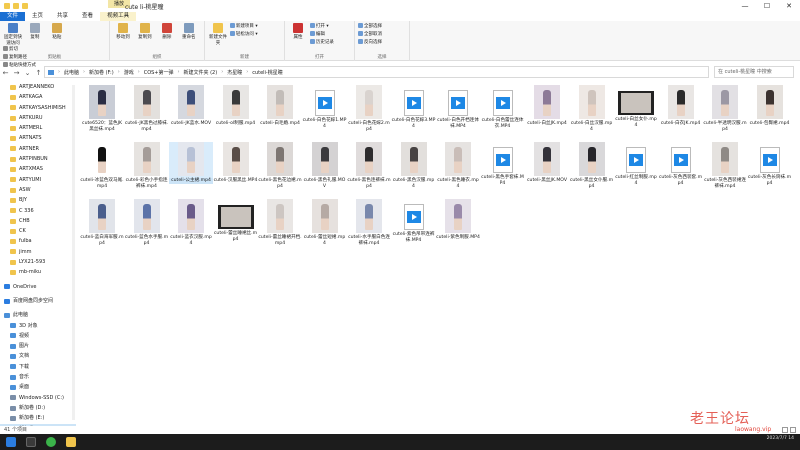 The width and height of the screenshot is (800, 450). What do you see at coordinates (725, 108) in the screenshot?
I see `file-item: cuteli-半透明汉服.mp4` at bounding box center [725, 108].